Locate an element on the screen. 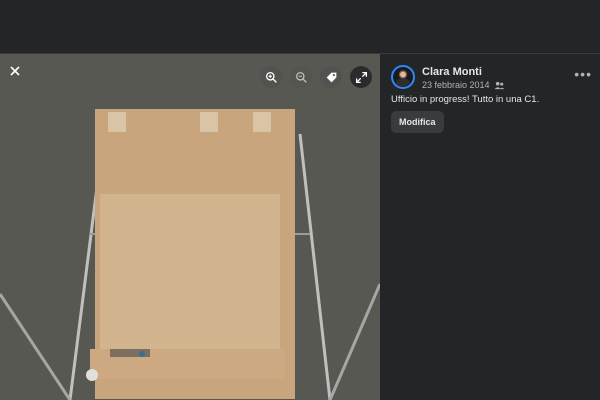 This screenshot has width=600, height=400. fullscreen-button is located at coordinates (361, 77).